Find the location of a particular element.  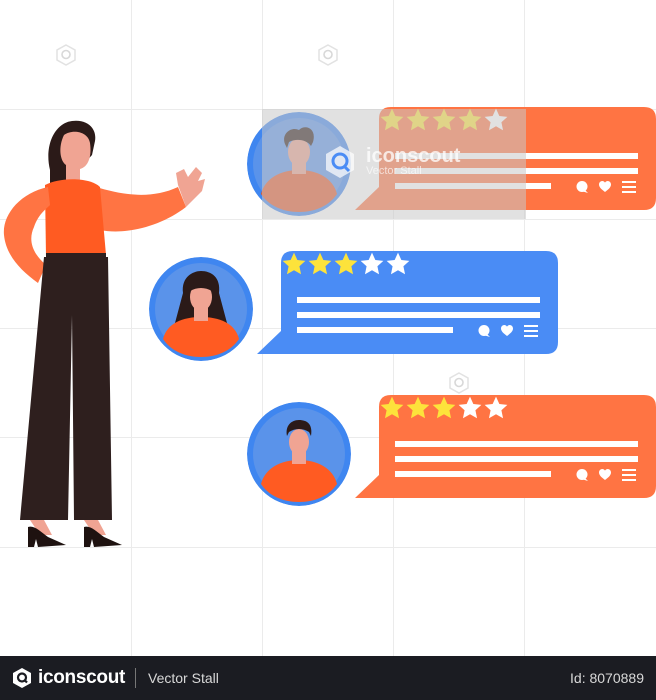

watermark: iconscout Vector Stall is located at coordinates (391, 162).